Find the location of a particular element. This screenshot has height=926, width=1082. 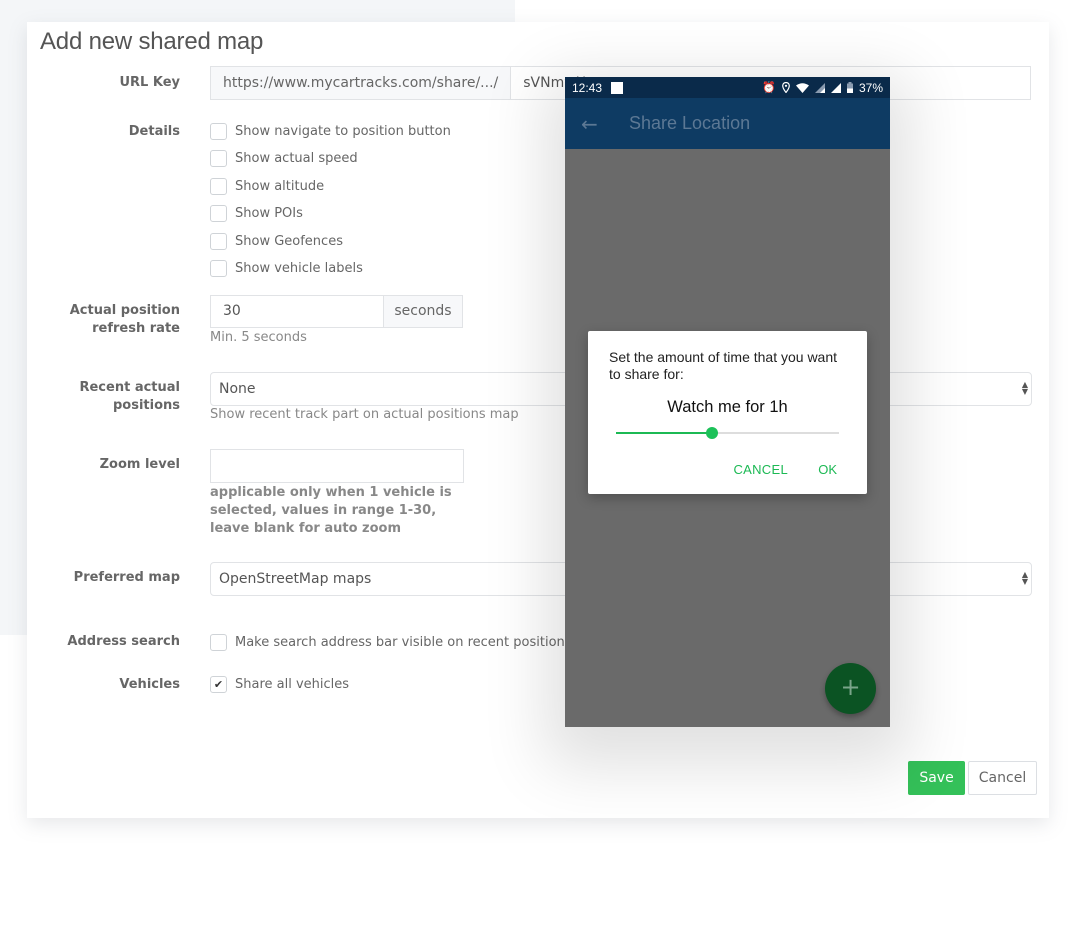

checkbox-show-pois: Show POIs is located at coordinates (256, 213).